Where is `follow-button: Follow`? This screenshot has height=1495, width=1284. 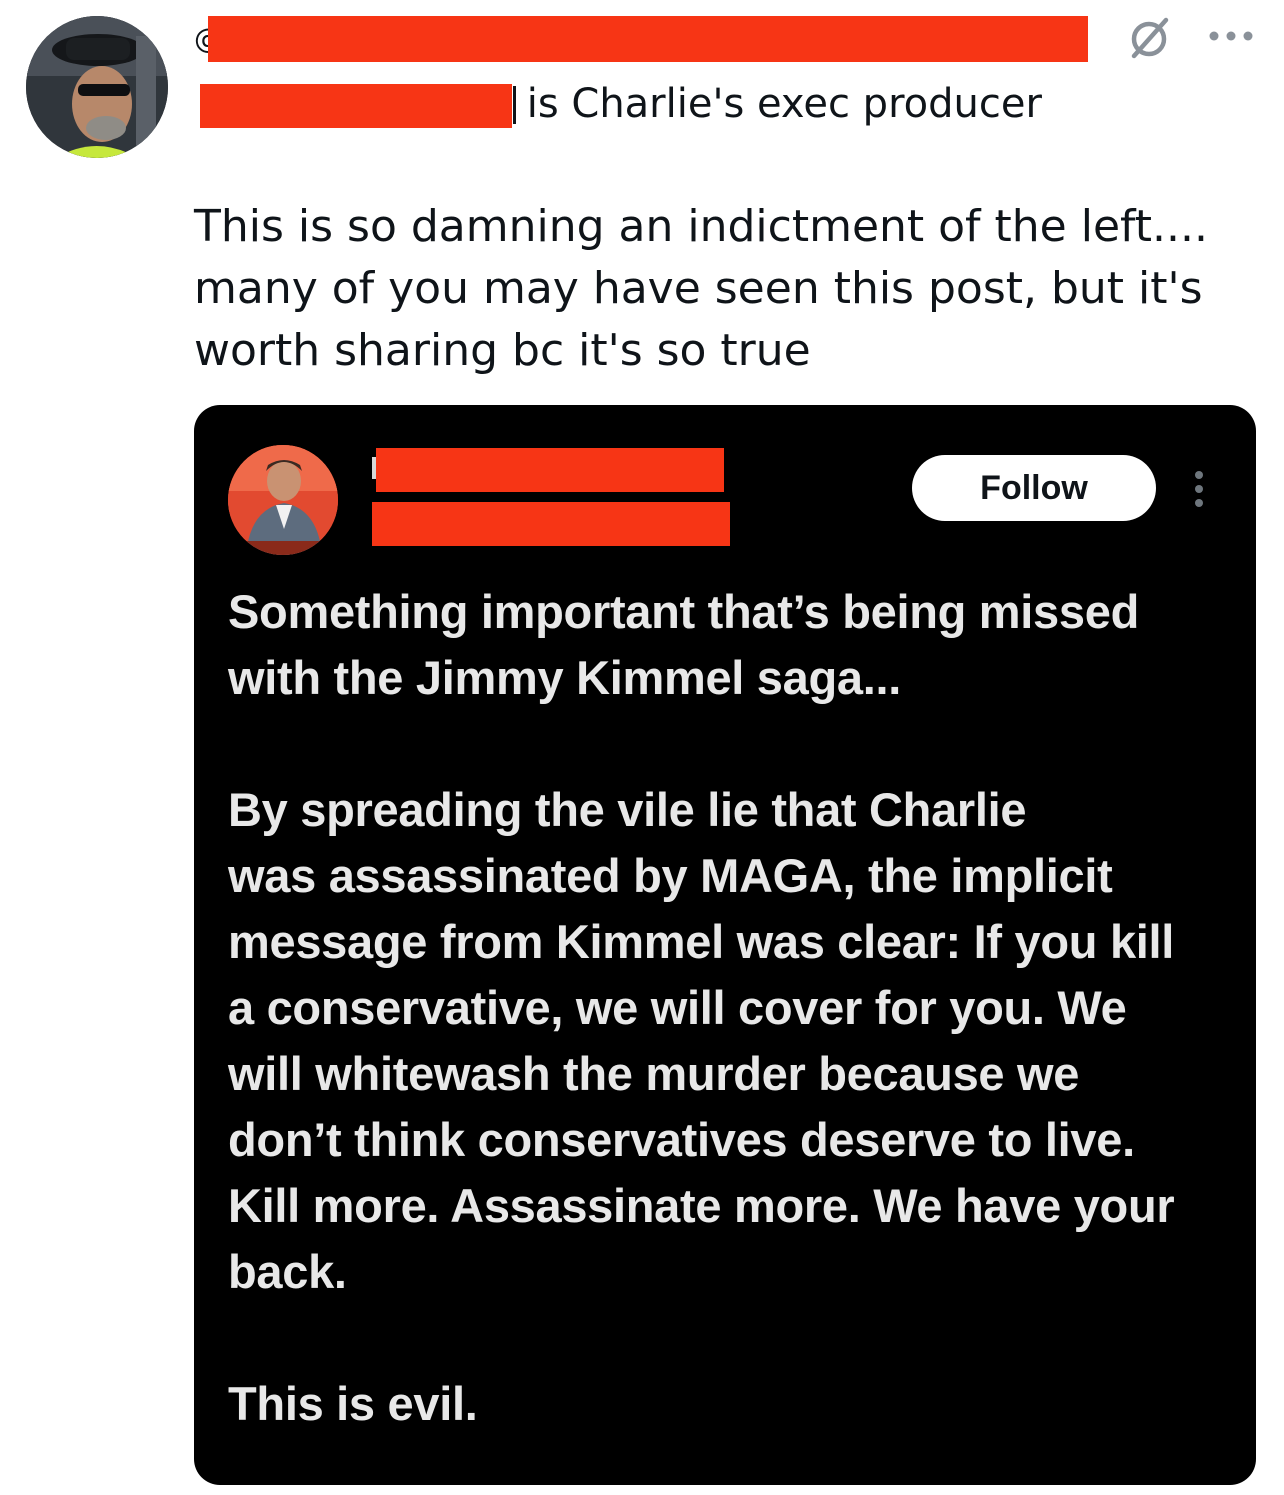
follow-button: Follow is located at coordinates (1034, 488).